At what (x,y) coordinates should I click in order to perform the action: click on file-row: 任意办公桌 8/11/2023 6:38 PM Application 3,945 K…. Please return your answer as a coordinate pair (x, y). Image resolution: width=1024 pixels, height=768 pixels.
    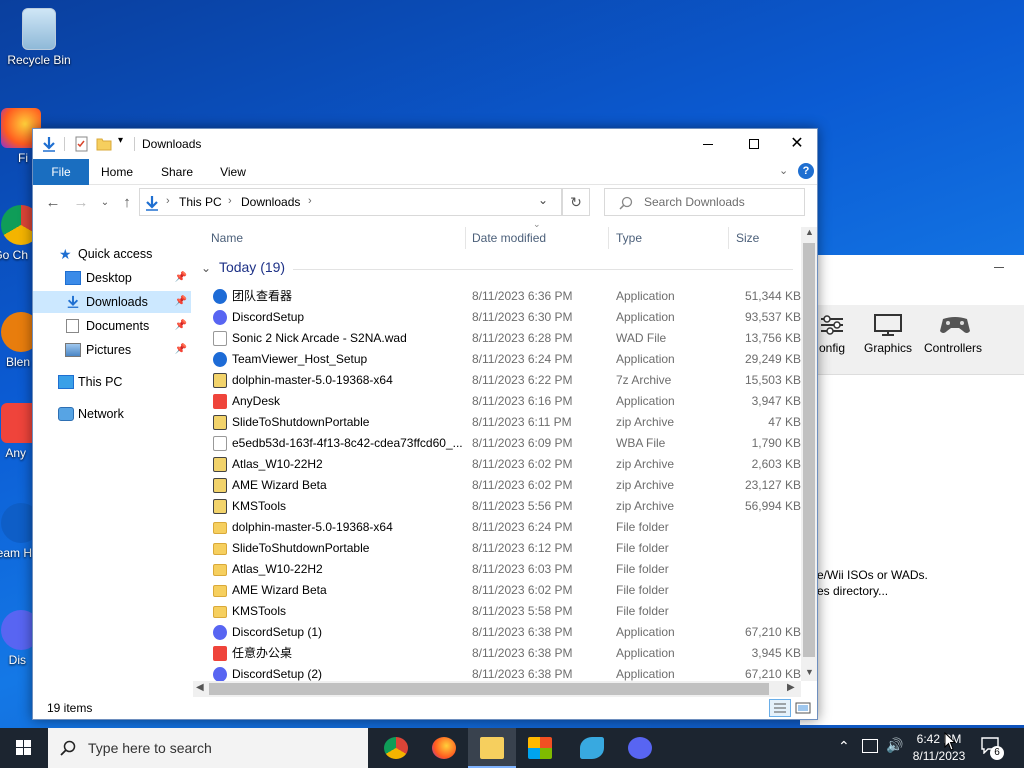
    Looking at the image, I should click on (497, 653).